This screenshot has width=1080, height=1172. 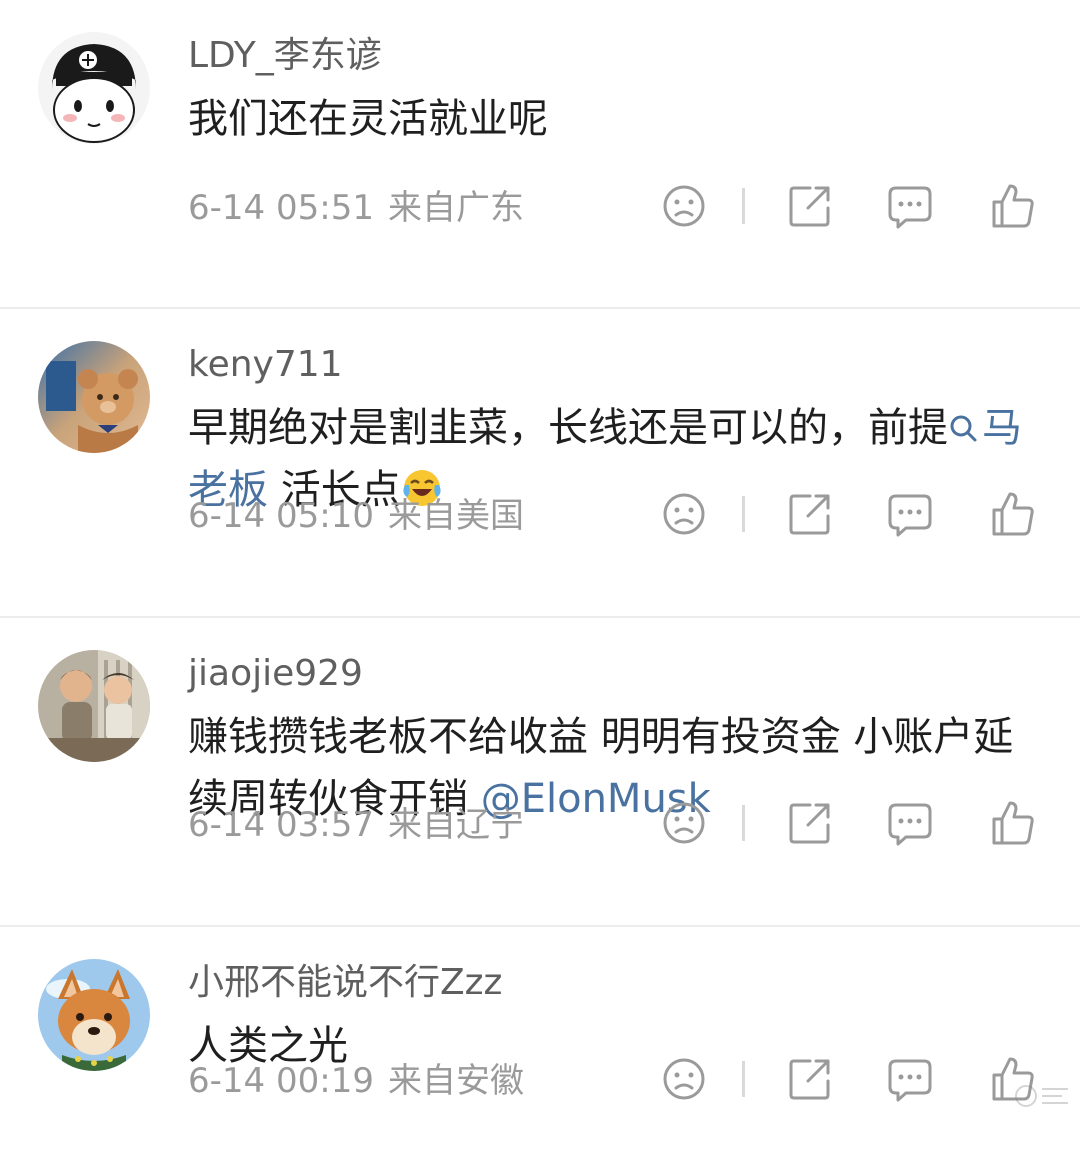 I want to click on comment-meta: 6-14 00:19 来自安徽, so click(x=356, y=1081).